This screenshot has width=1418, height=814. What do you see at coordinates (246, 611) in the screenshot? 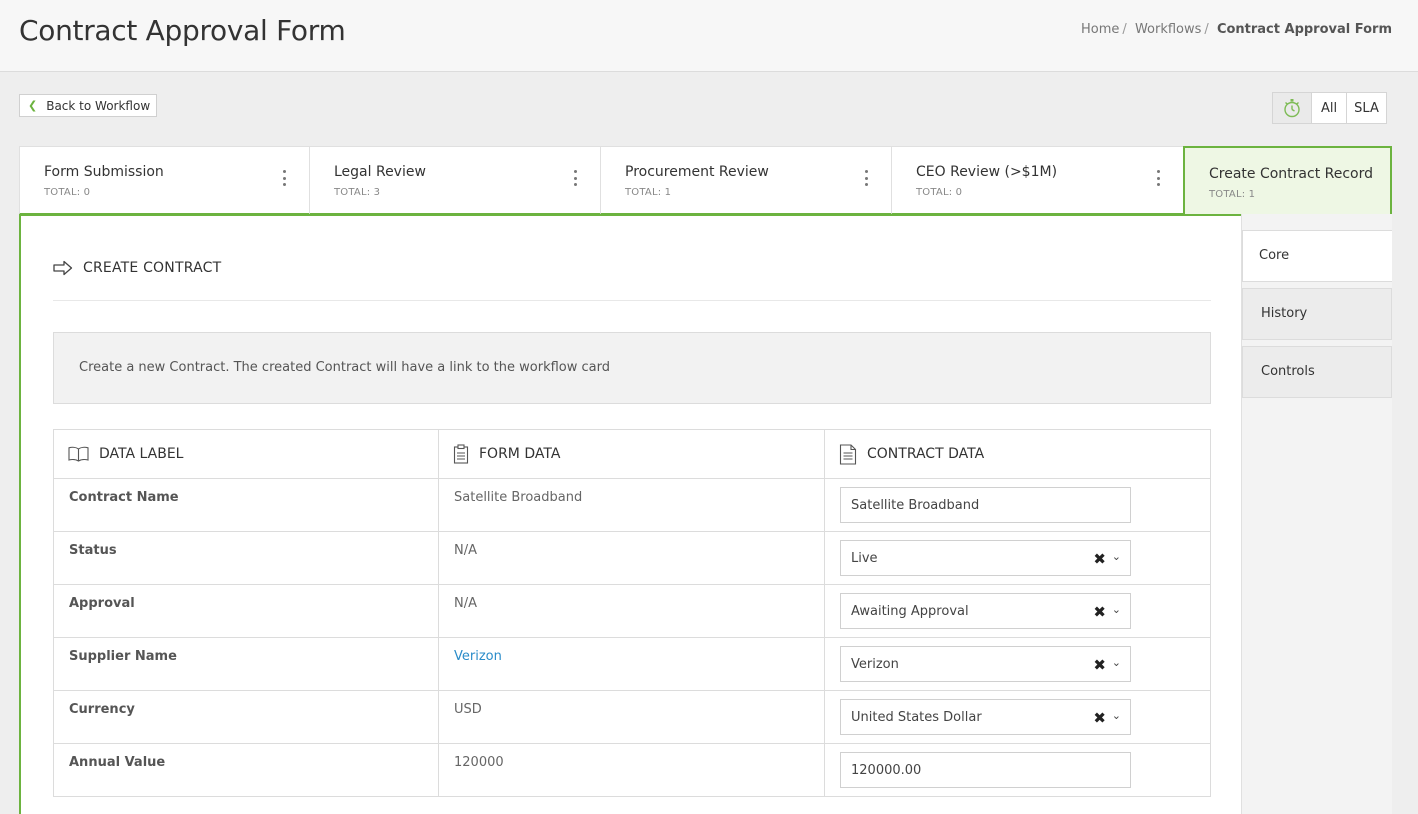
I see `row-label: Approval` at bounding box center [246, 611].